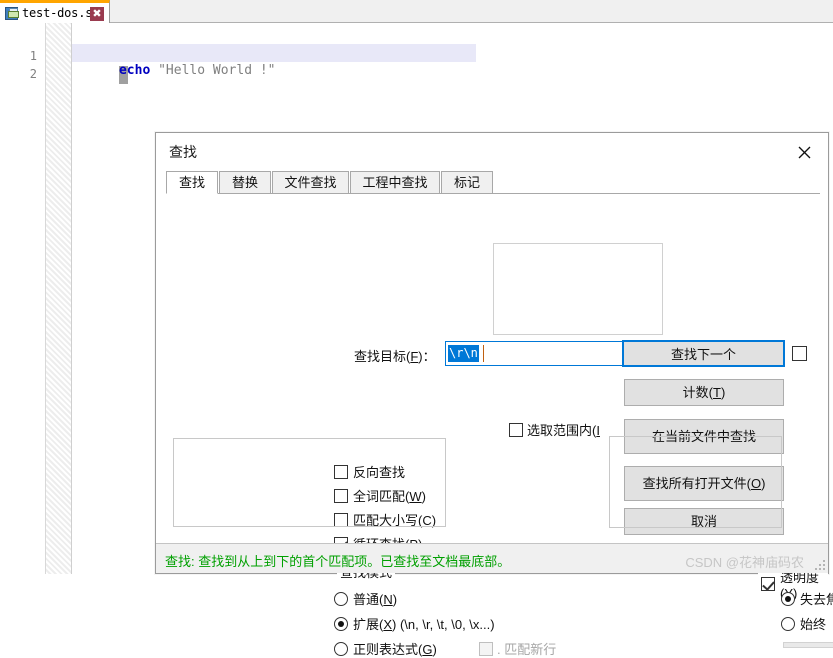 The image size is (833, 658). What do you see at coordinates (486, 649) in the screenshot?
I see `dot-matches-newline-checkbox` at bounding box center [486, 649].